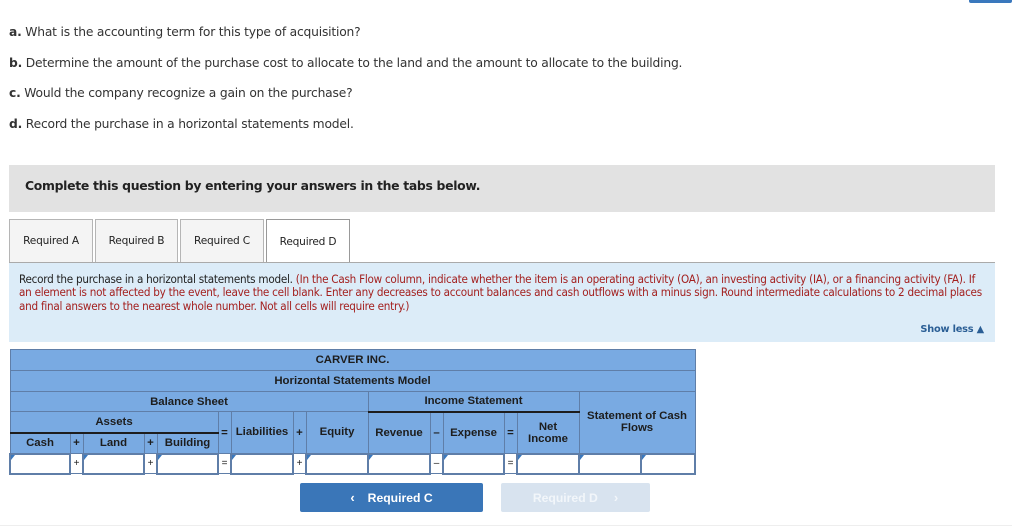 The image size is (1012, 528). I want to click on land-cell, so click(113, 463).